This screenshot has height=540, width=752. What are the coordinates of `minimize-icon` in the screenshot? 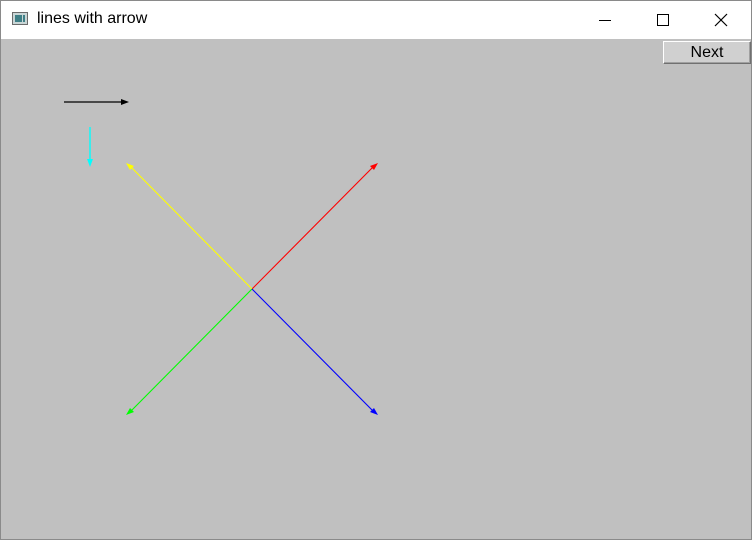 It's located at (605, 20).